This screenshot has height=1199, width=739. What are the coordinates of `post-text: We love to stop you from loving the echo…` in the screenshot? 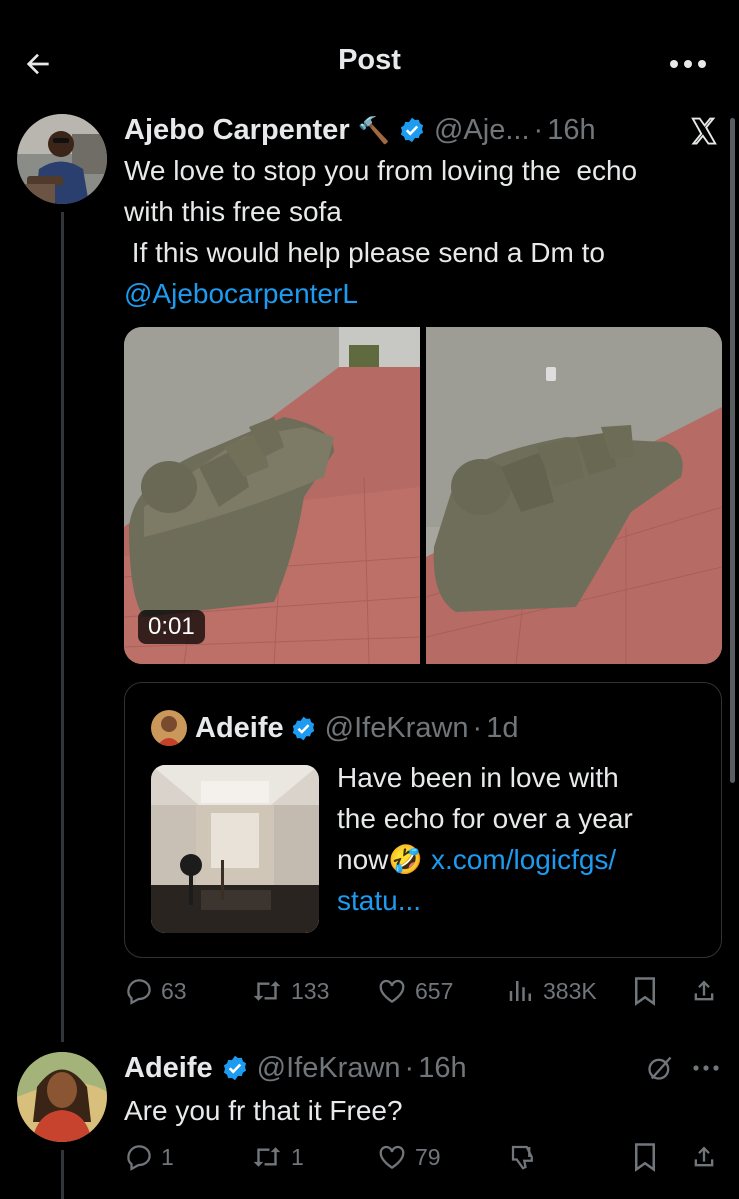 It's located at (424, 232).